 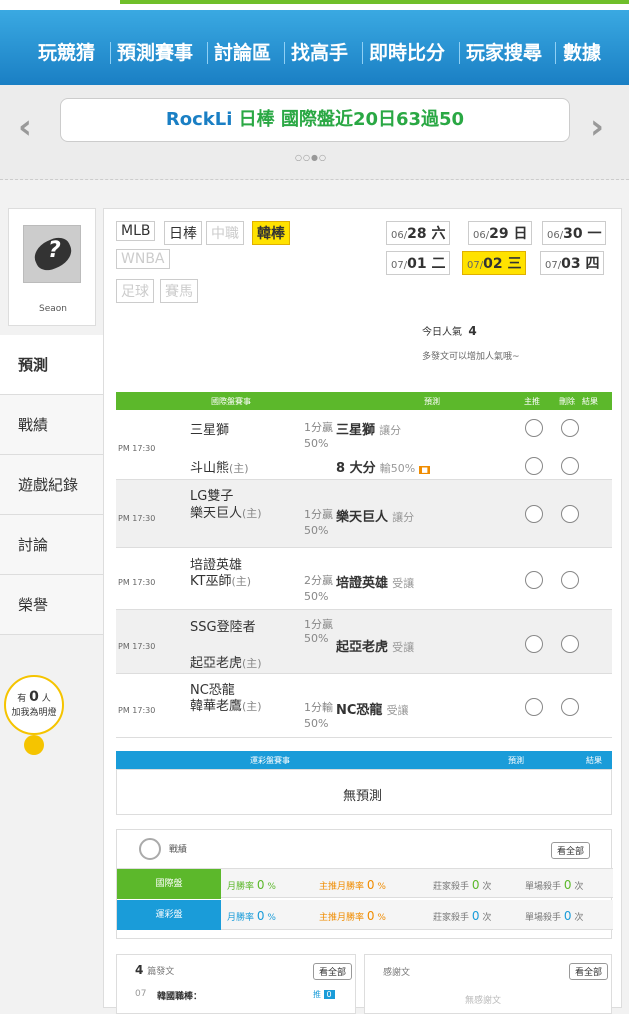 I want to click on ticker-pagination: ○○●○, so click(x=311, y=157).